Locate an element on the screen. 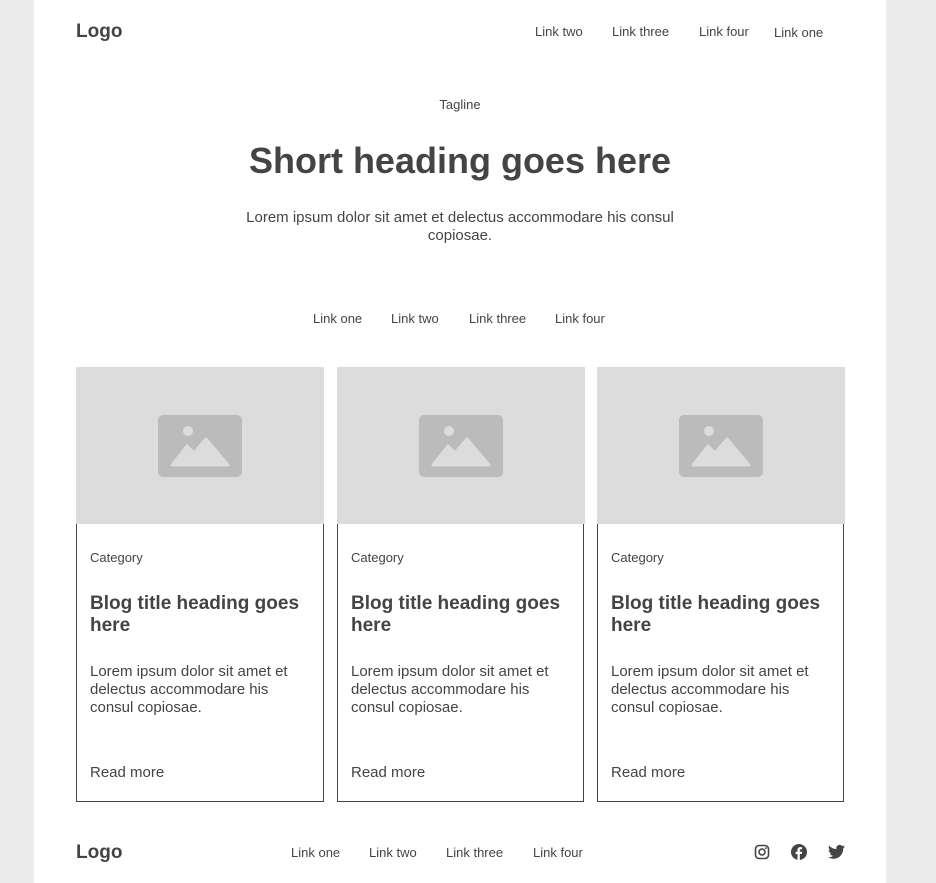 The image size is (936, 883). facebook-icon is located at coordinates (799, 852).